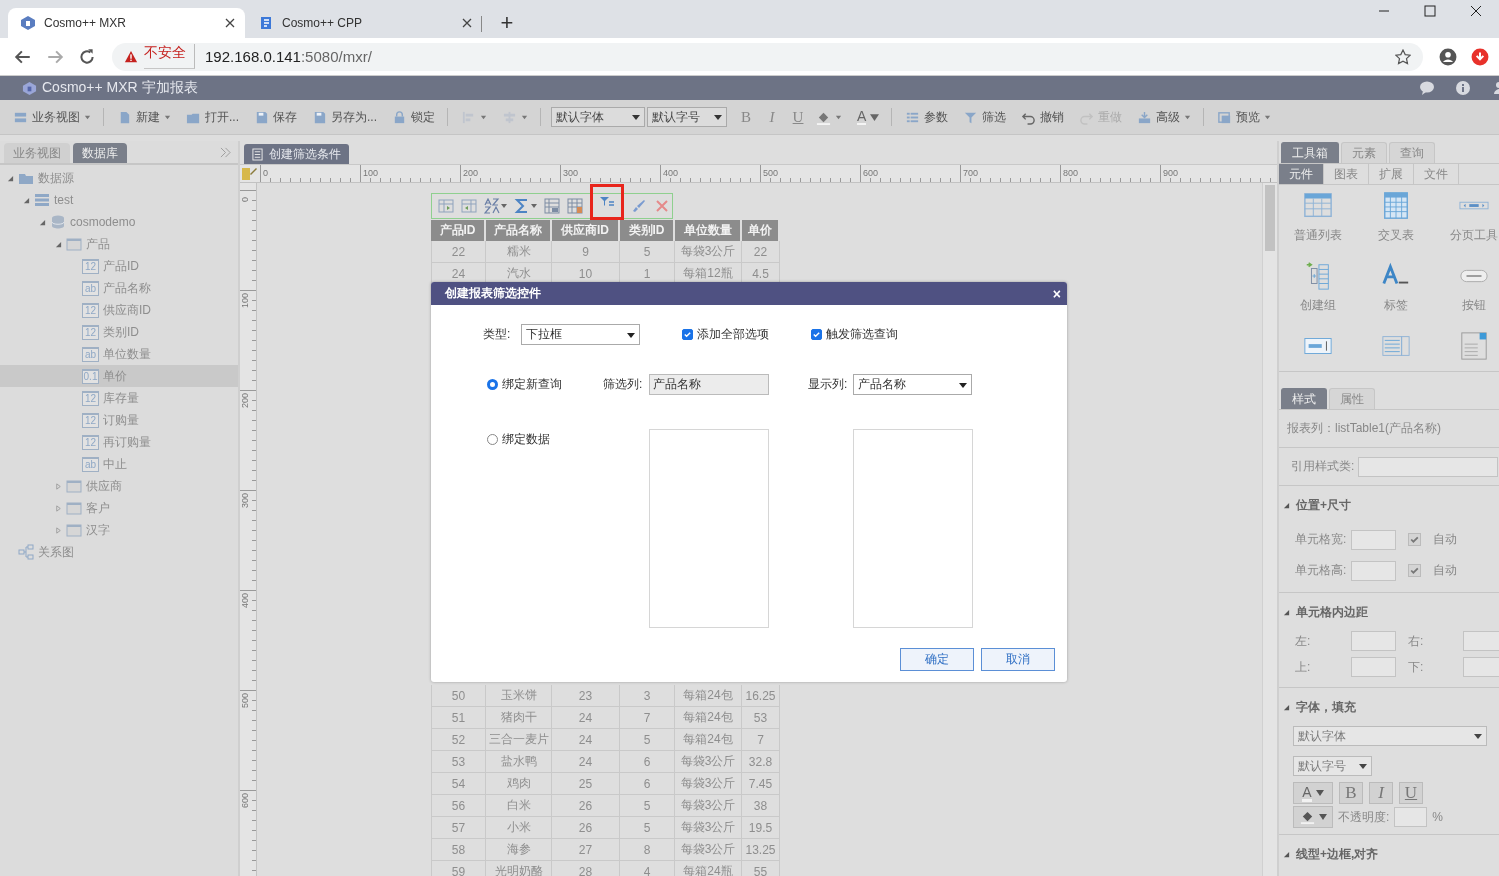 This screenshot has width=1499, height=876. Describe the element at coordinates (1436, 174) in the screenshot. I see `category-tab: 文件` at that location.